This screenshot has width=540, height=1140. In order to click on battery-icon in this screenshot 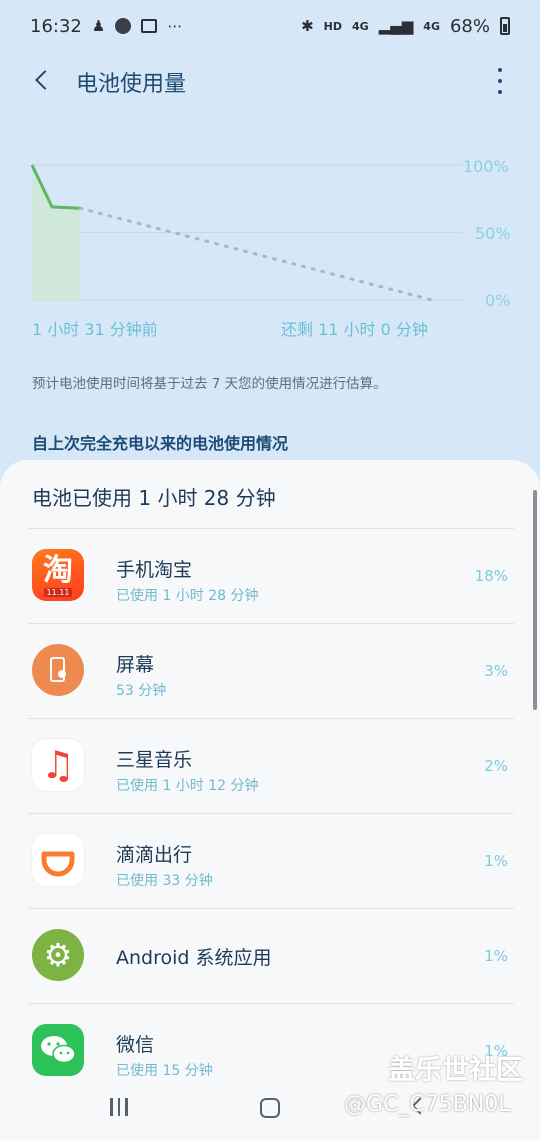, I will do `click(505, 26)`.